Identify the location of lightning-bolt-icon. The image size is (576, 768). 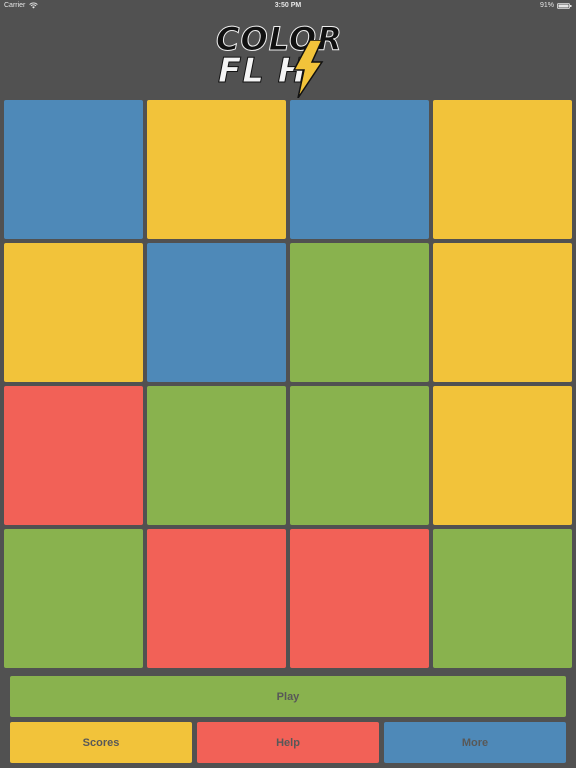
(308, 69).